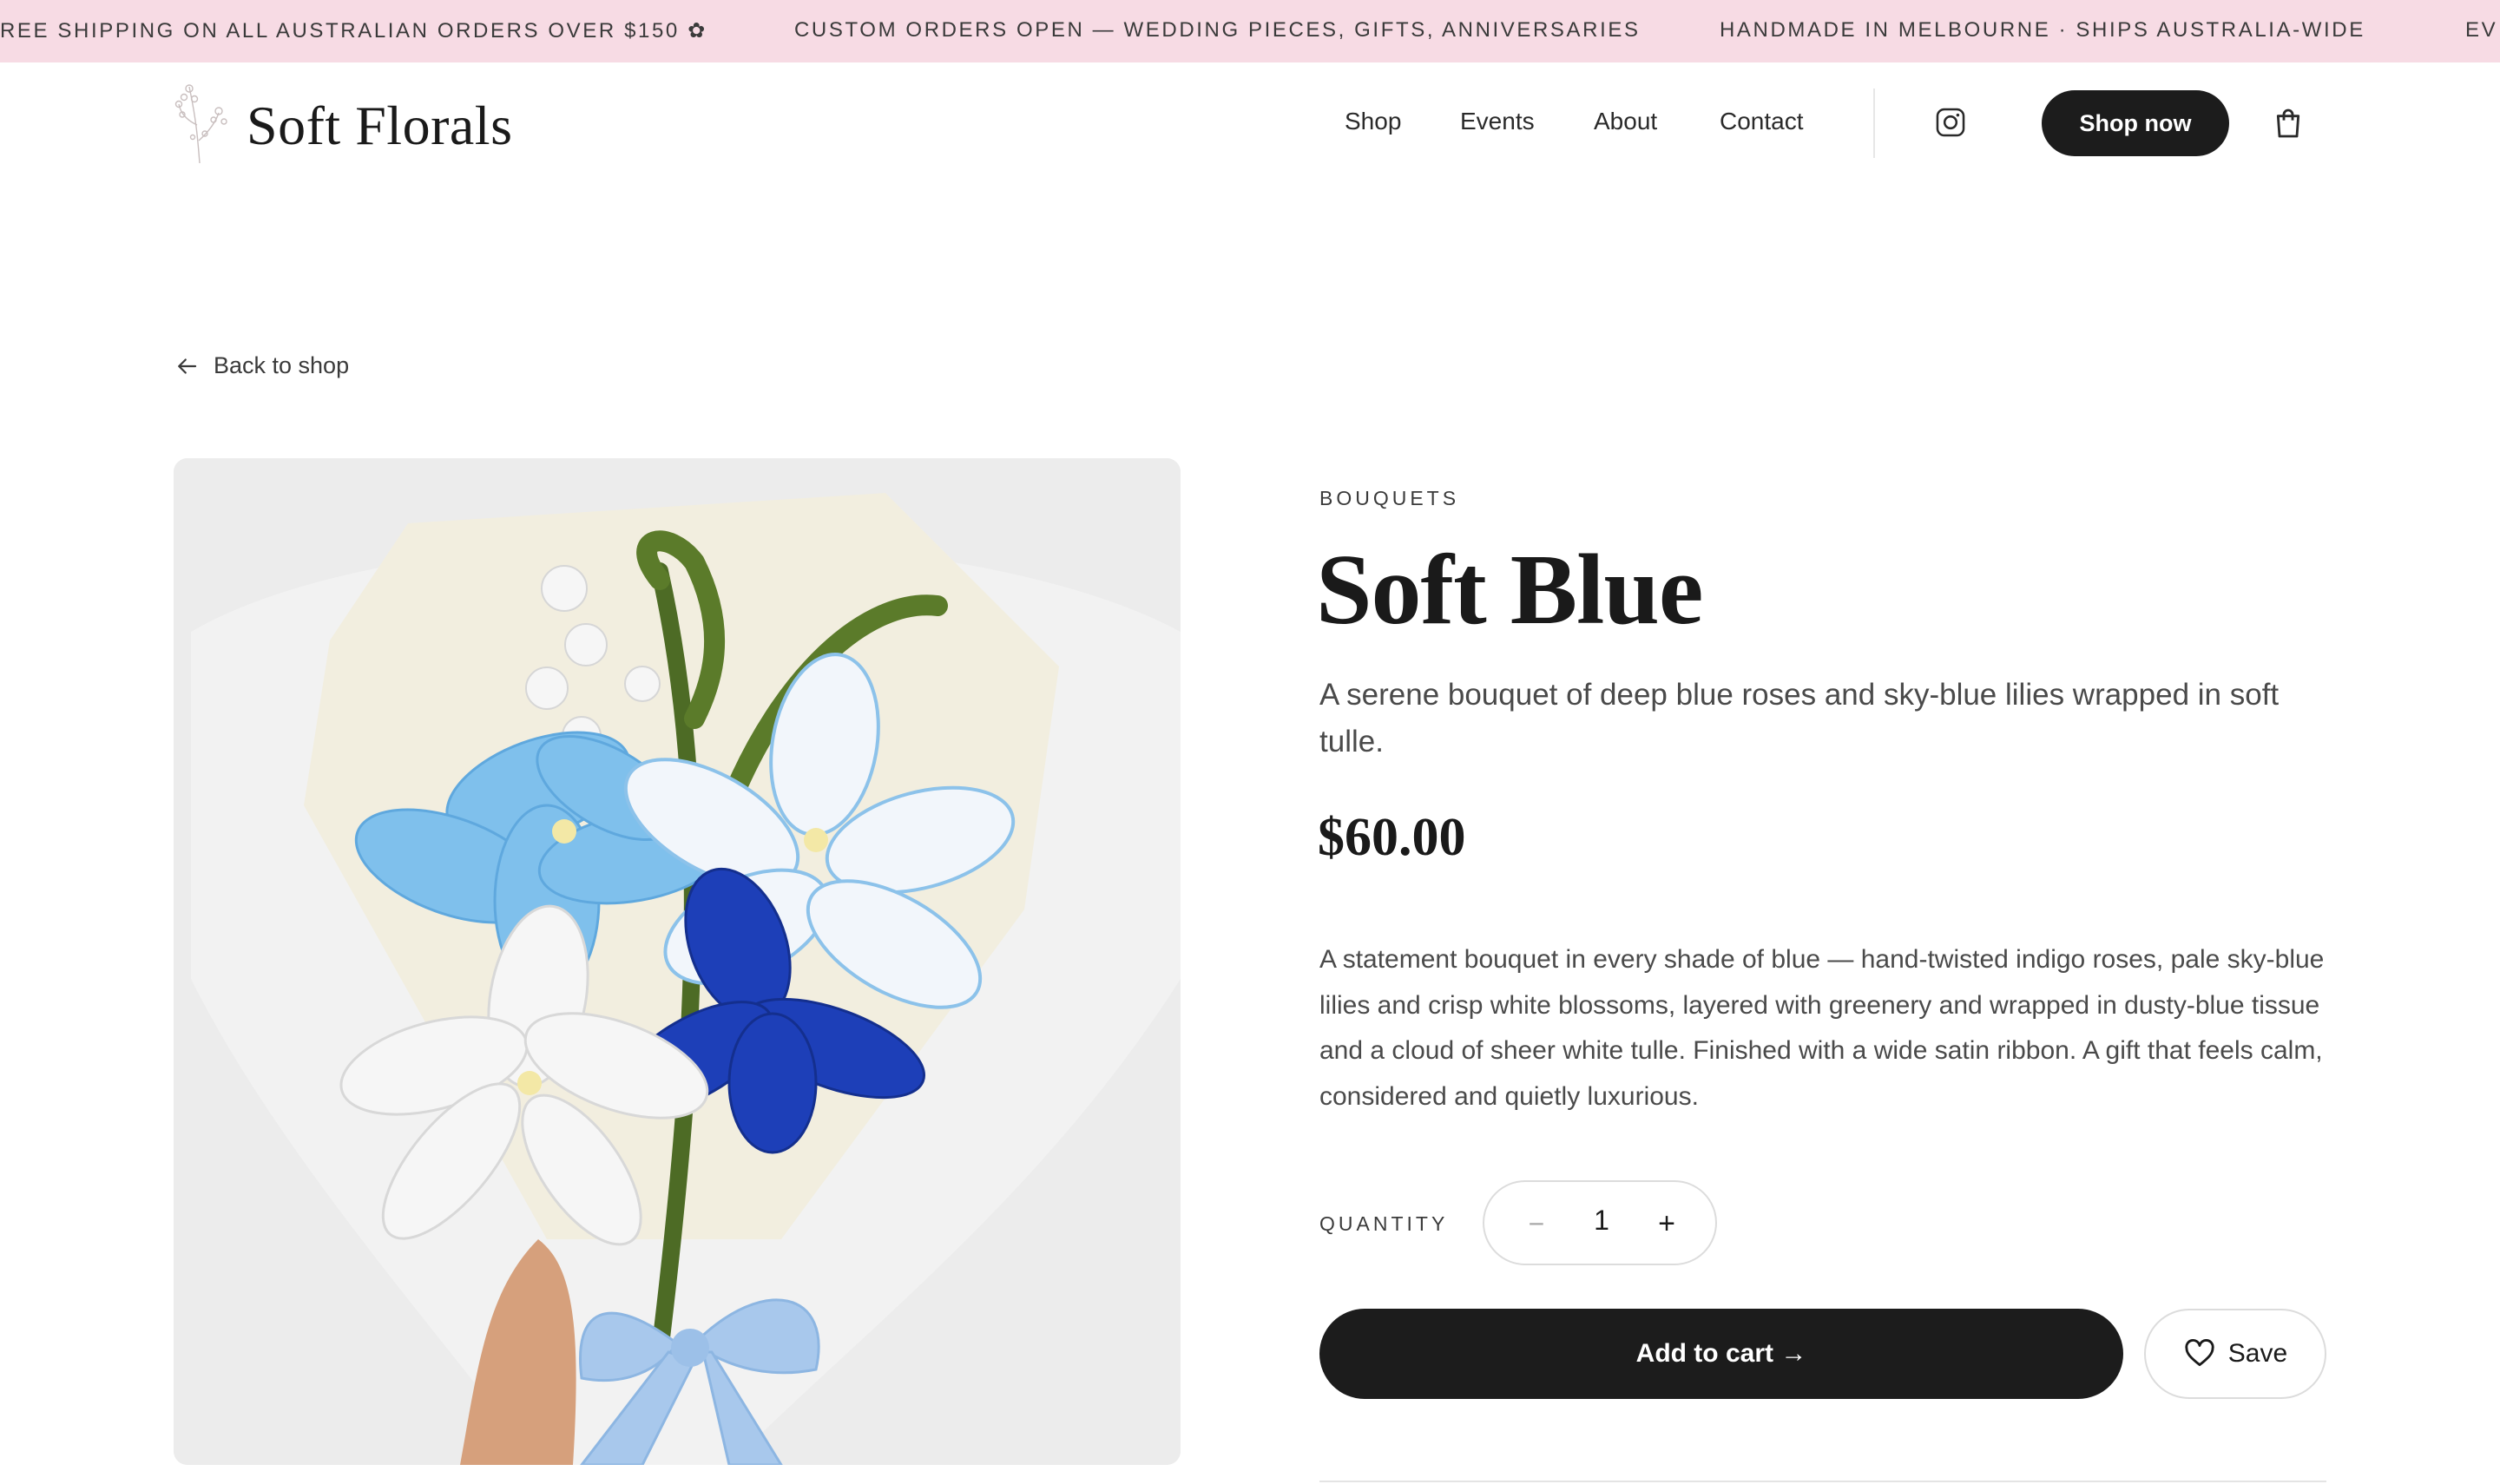 This screenshot has height=1484, width=2500. What do you see at coordinates (1536, 1223) in the screenshot?
I see `decrease-quantity-button: −` at bounding box center [1536, 1223].